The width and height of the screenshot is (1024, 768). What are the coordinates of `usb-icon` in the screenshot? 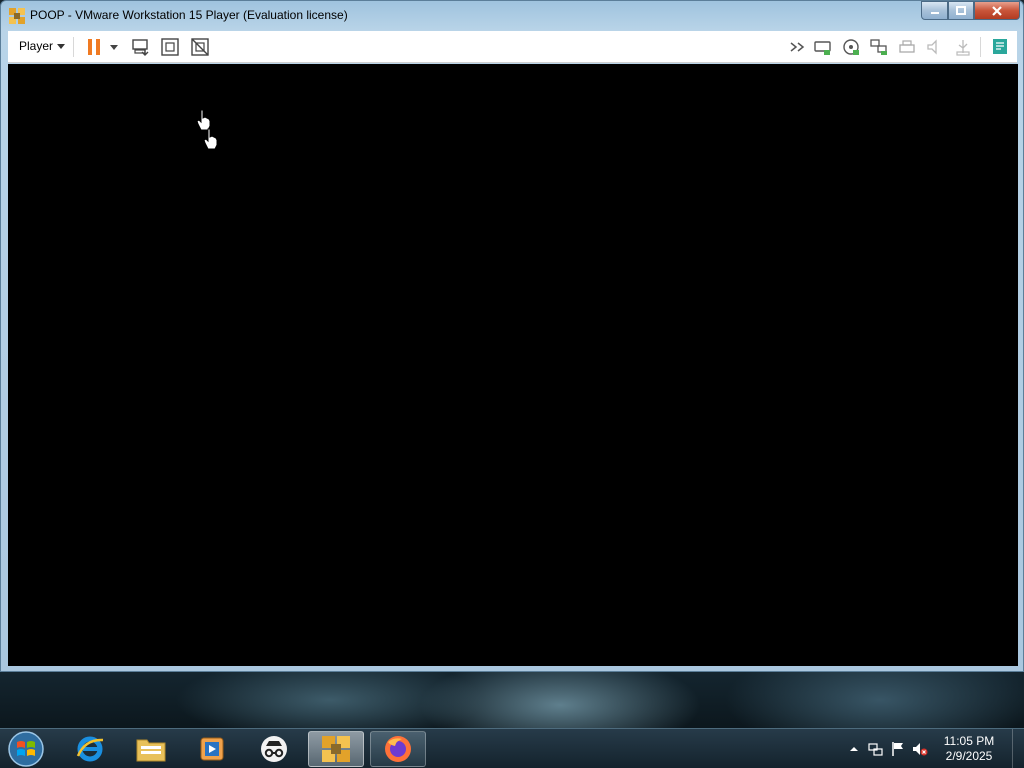 It's located at (963, 47).